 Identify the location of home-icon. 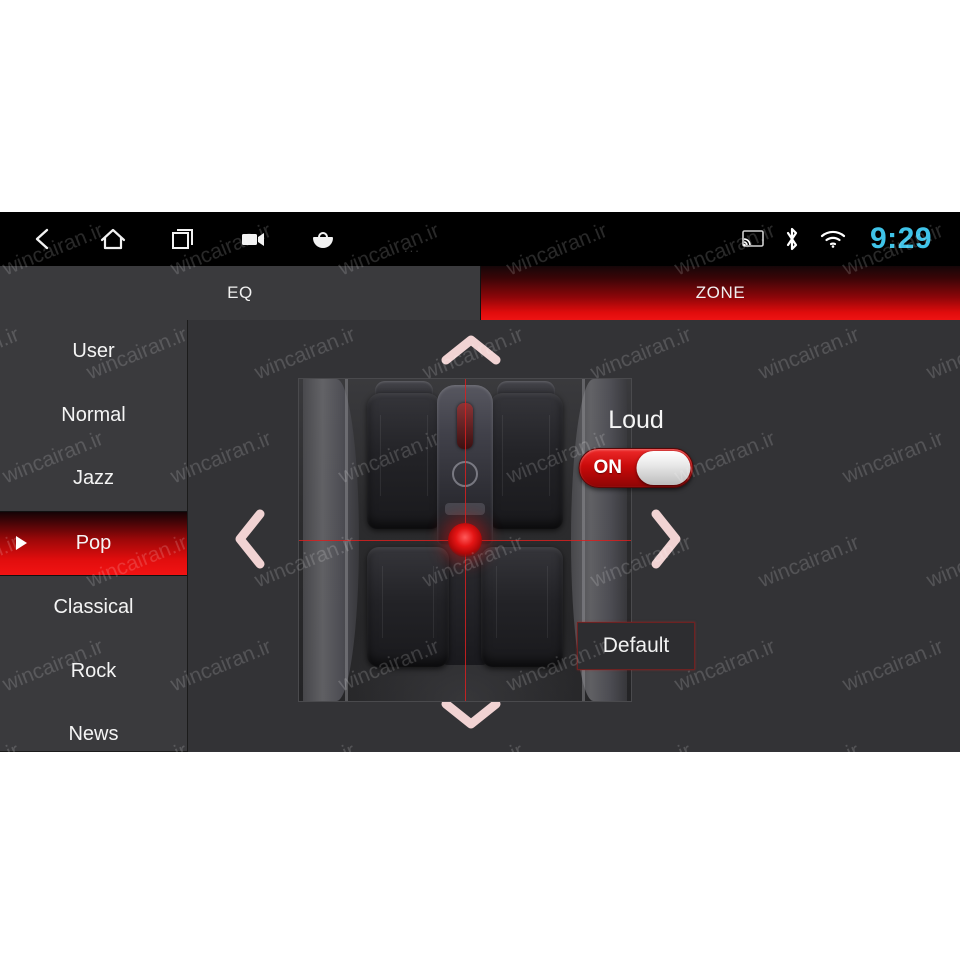
(113, 239).